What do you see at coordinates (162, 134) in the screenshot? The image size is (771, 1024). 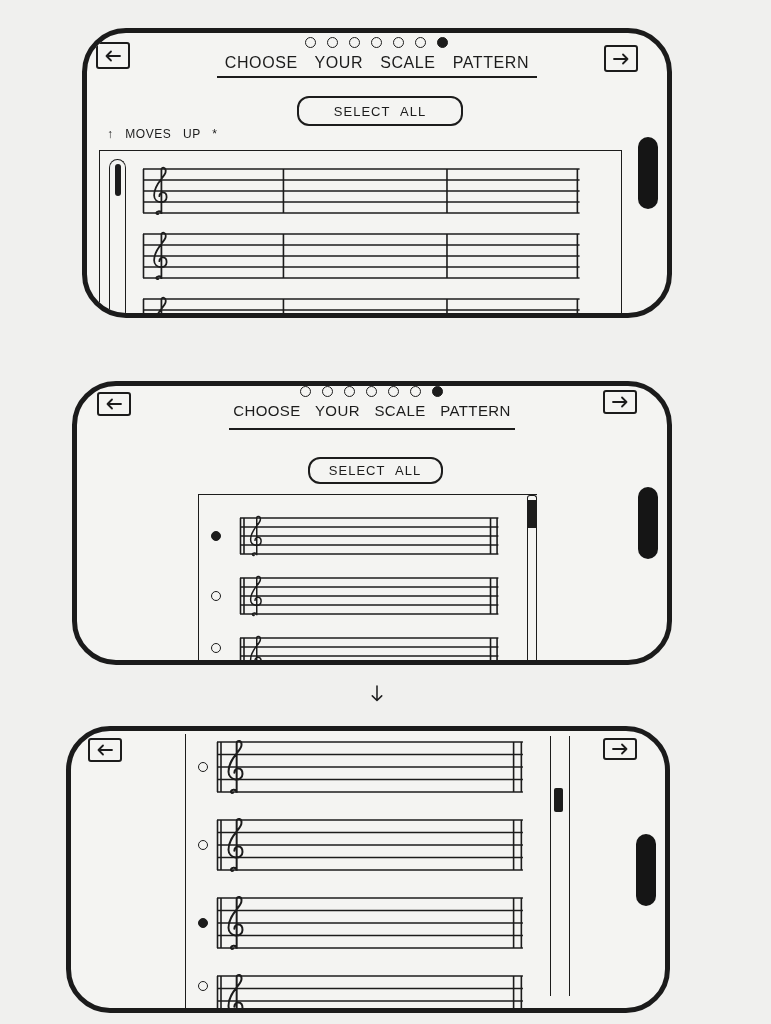 I see `annotation-note: ↑ MOVES UP *` at bounding box center [162, 134].